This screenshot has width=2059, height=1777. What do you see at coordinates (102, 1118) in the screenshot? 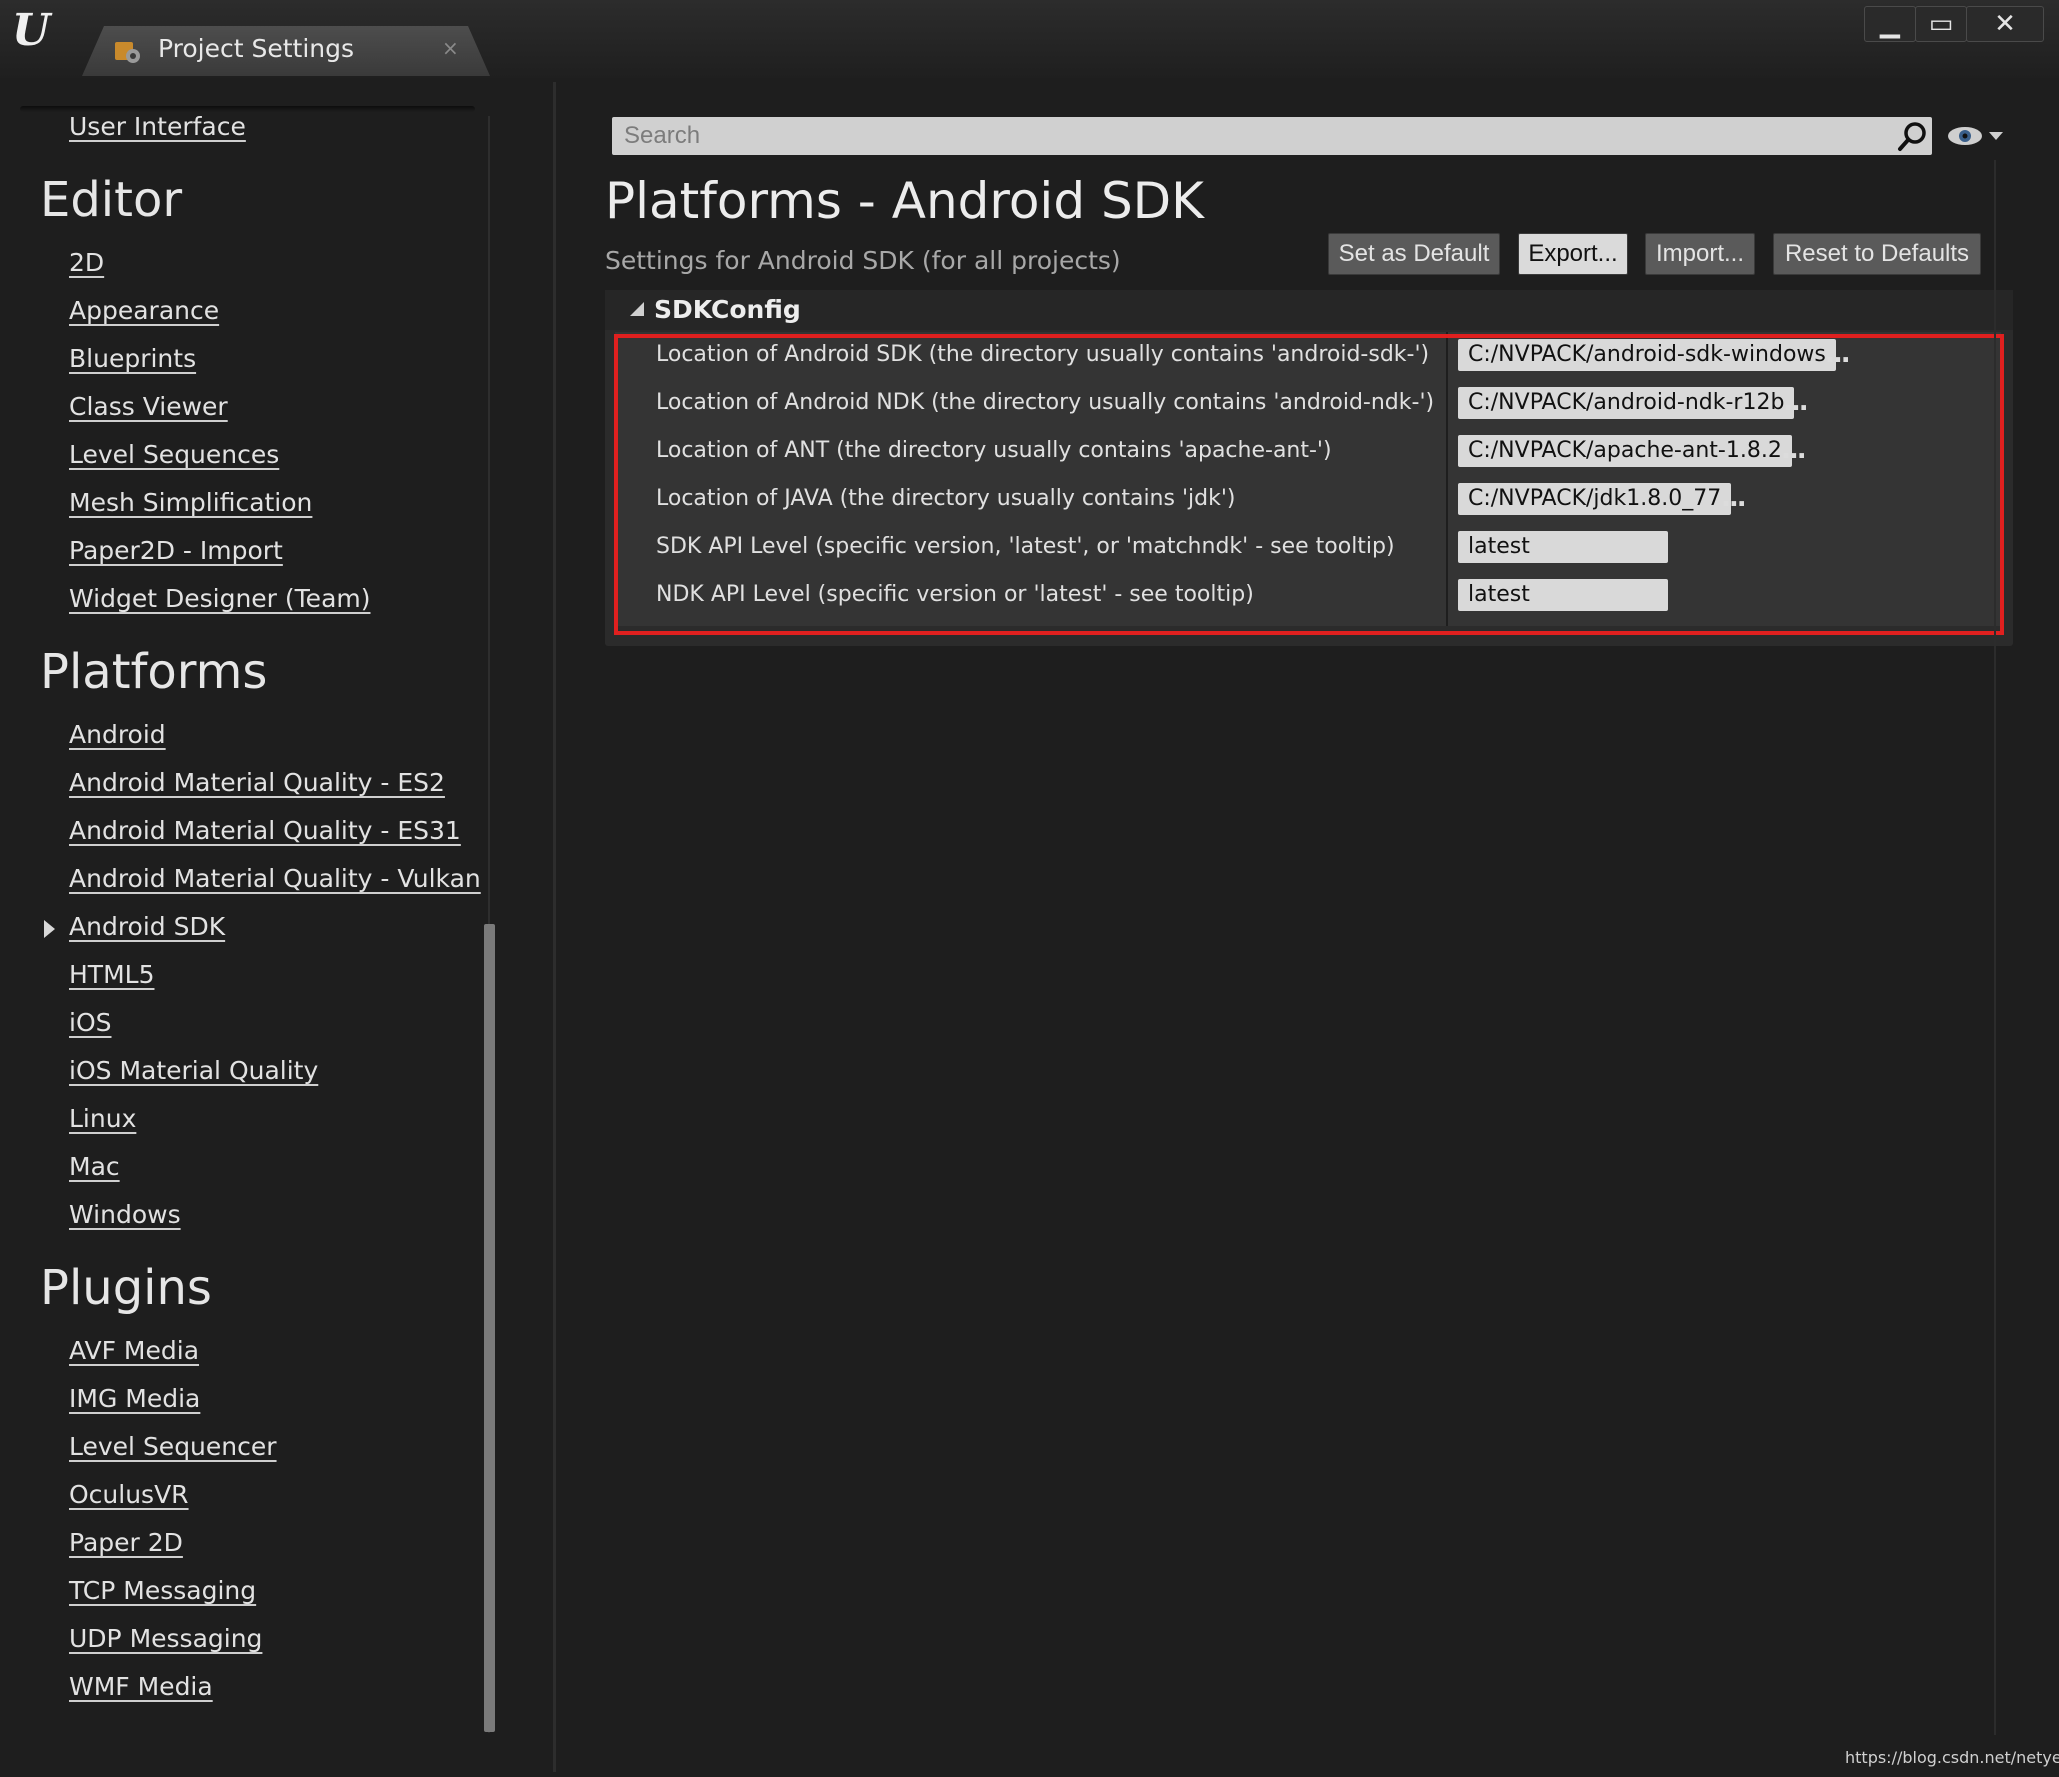
I see `sidebar-item-linux: Linux` at bounding box center [102, 1118].